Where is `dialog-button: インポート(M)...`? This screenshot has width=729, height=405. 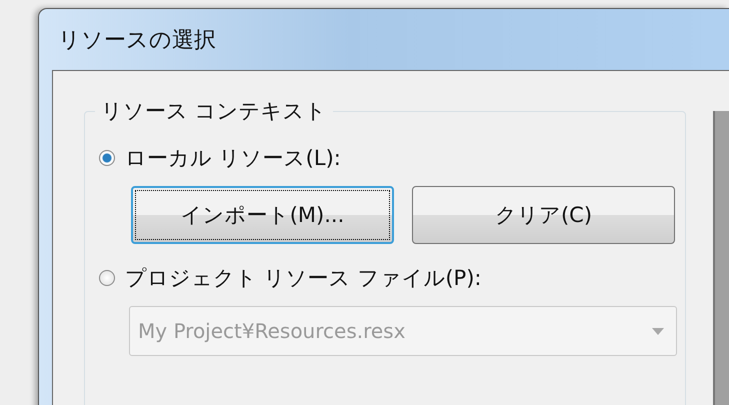 dialog-button: インポート(M)... is located at coordinates (262, 215).